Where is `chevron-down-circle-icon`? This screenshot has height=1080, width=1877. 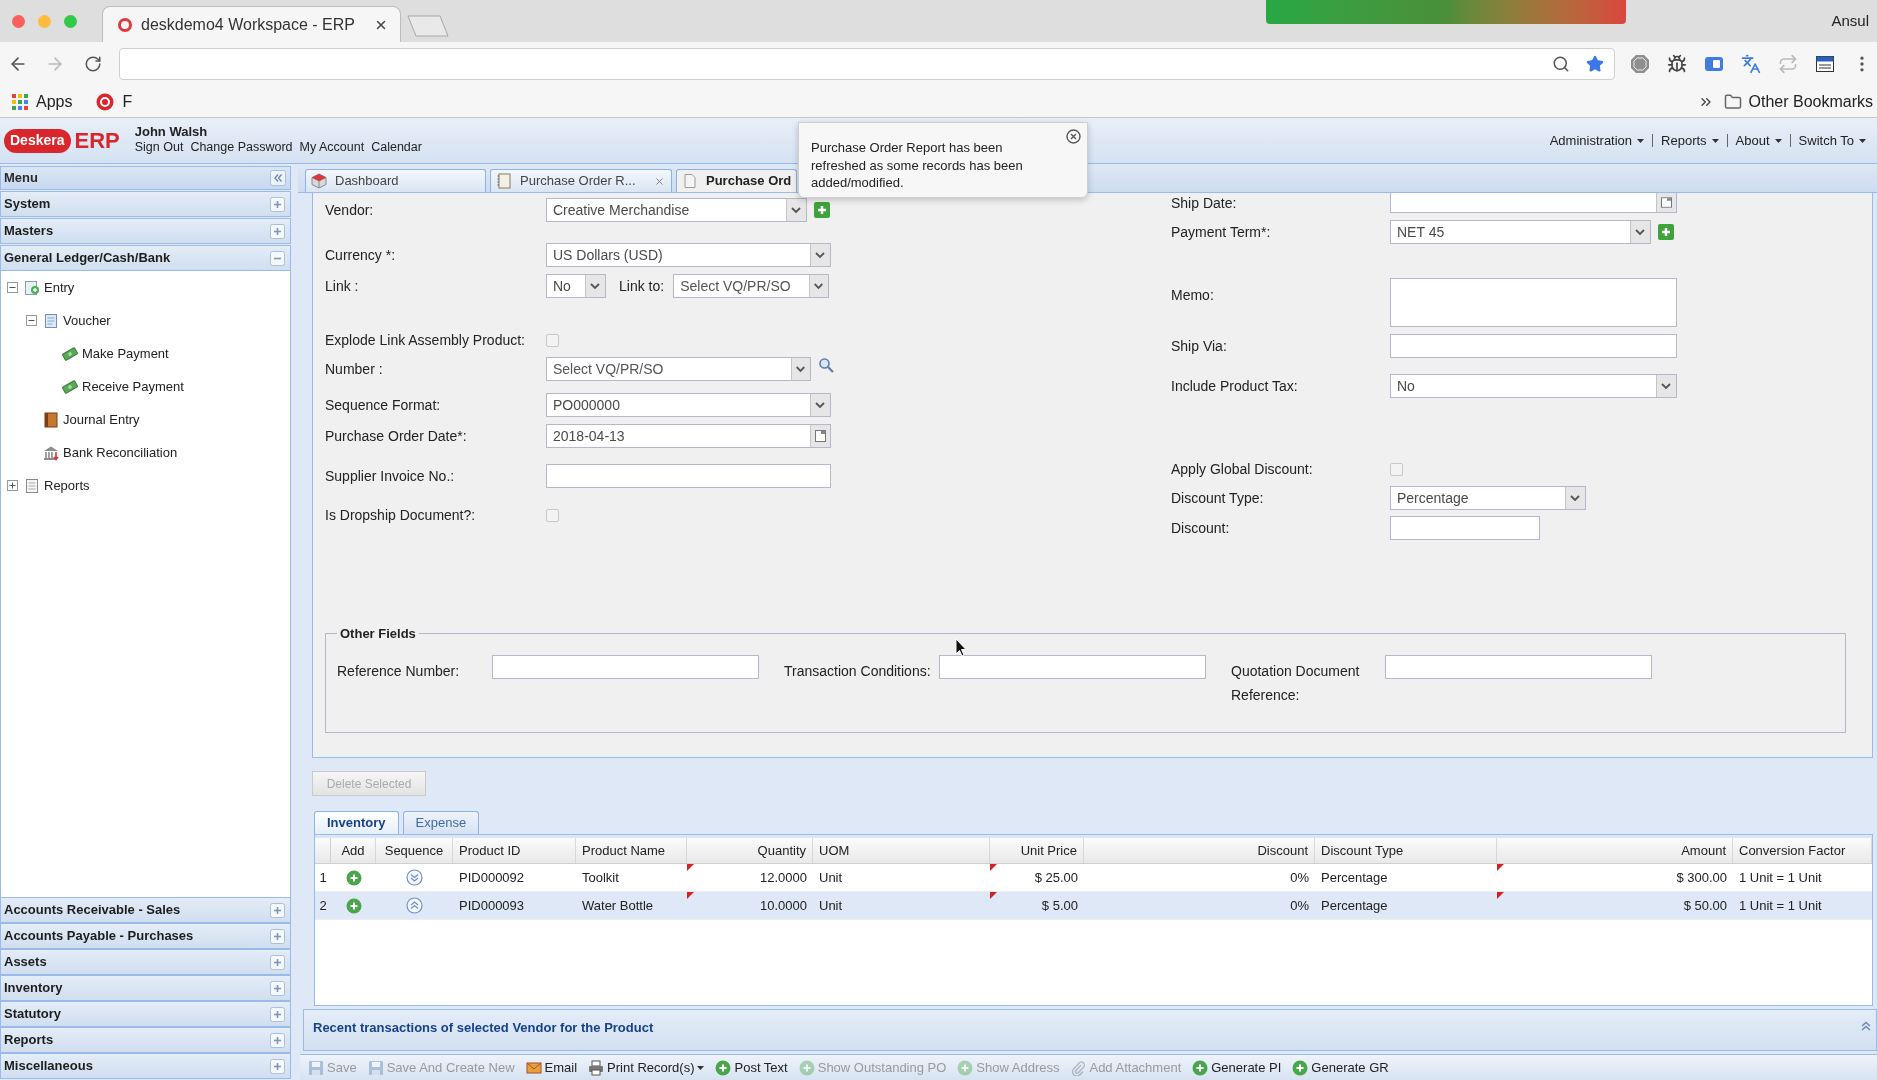
chevron-down-circle-icon is located at coordinates (414, 877).